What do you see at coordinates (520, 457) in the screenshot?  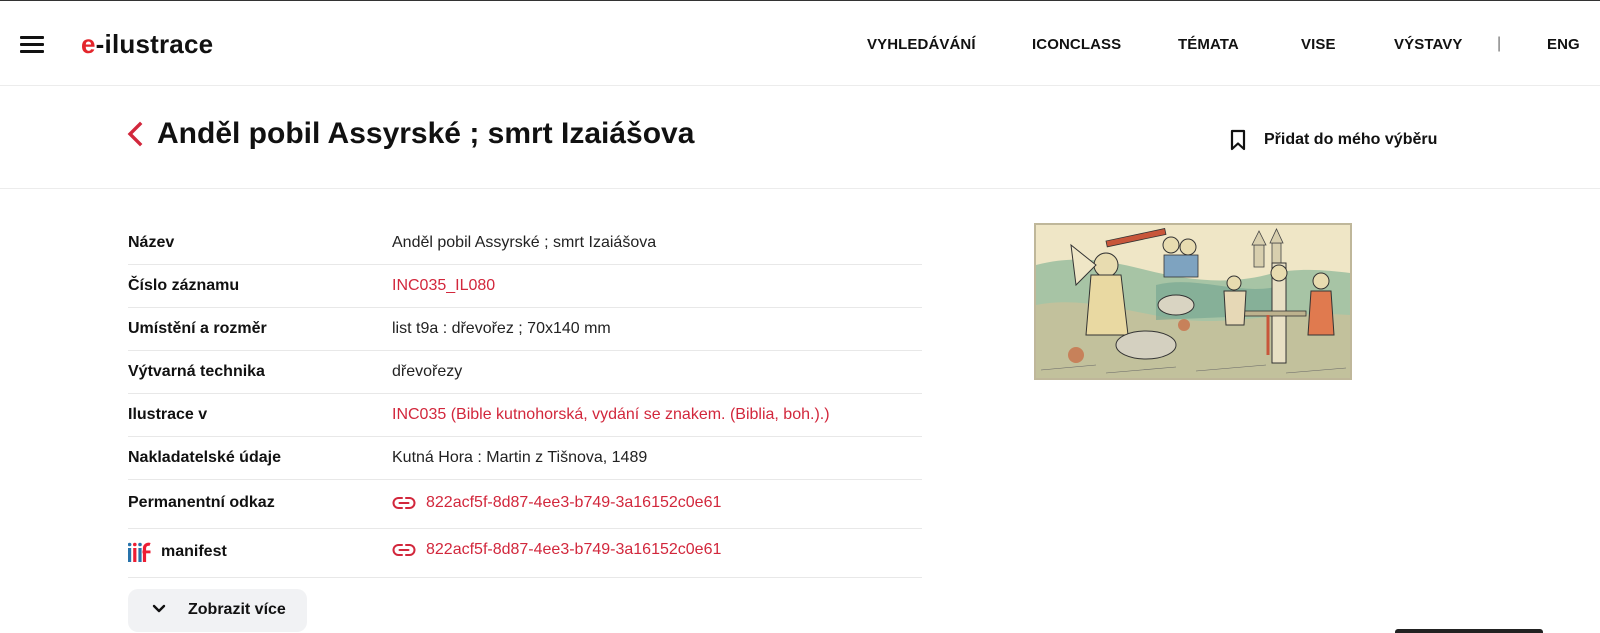 I see `row-value: Kutná Hora : Martin z Tišnova, 1489` at bounding box center [520, 457].